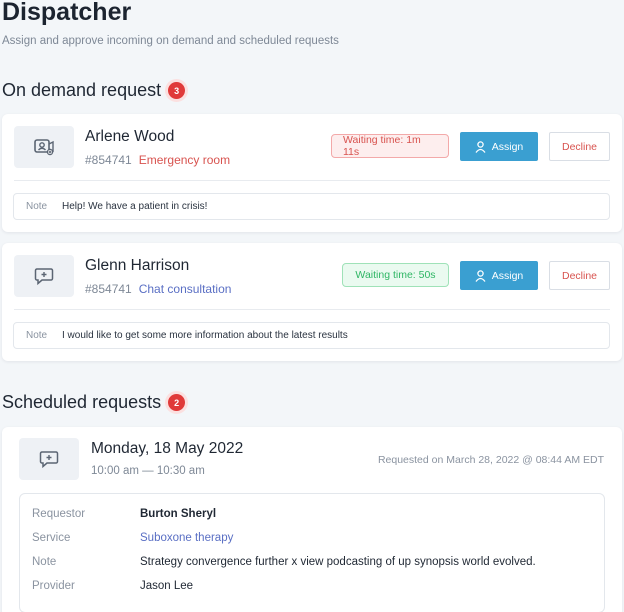  I want to click on requester-name: Arlene Wood, so click(130, 136).